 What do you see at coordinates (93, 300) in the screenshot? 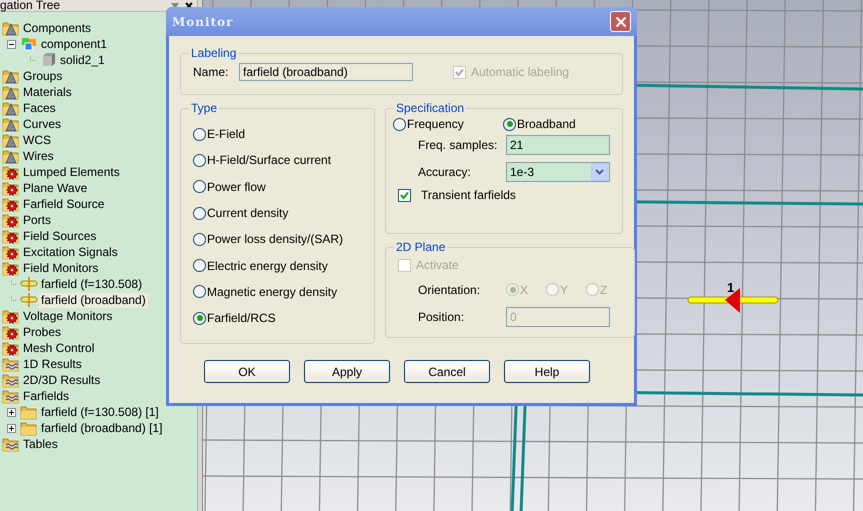
I see `tree-item: farfield (broadband)` at bounding box center [93, 300].